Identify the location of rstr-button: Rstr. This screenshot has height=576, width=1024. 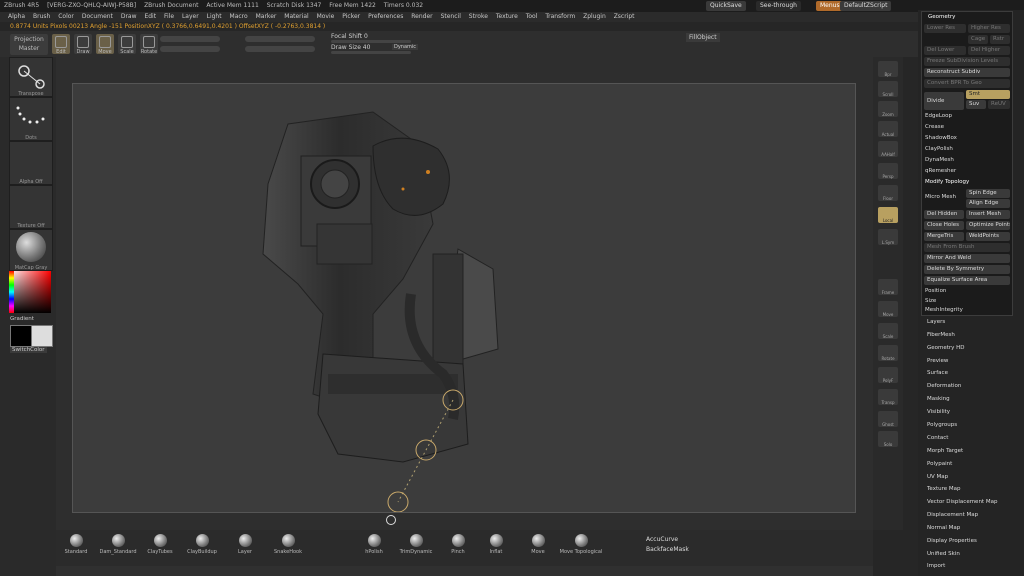
(1000, 39).